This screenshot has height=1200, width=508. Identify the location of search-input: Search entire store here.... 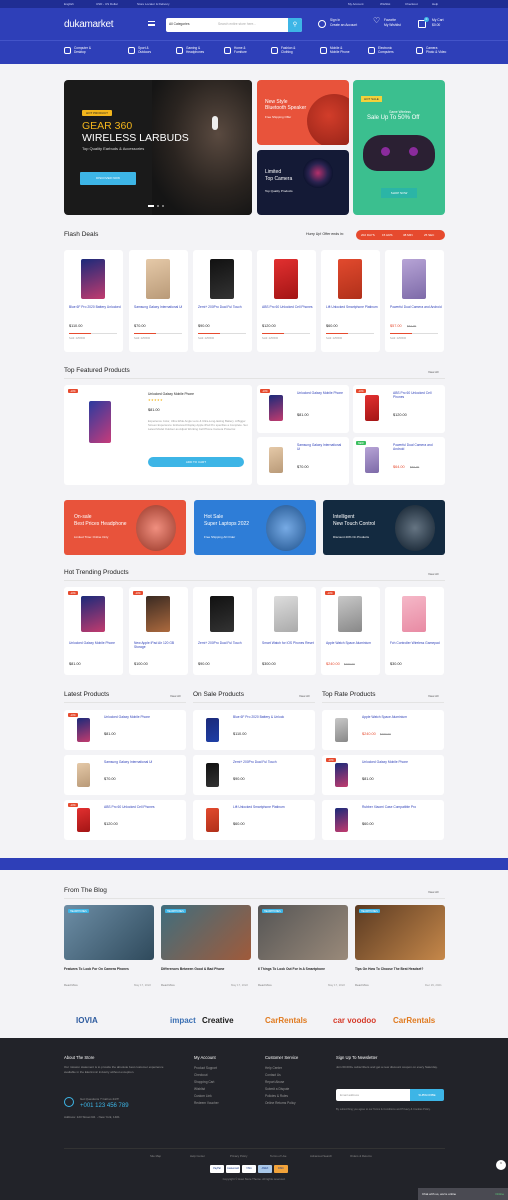
(237, 24).